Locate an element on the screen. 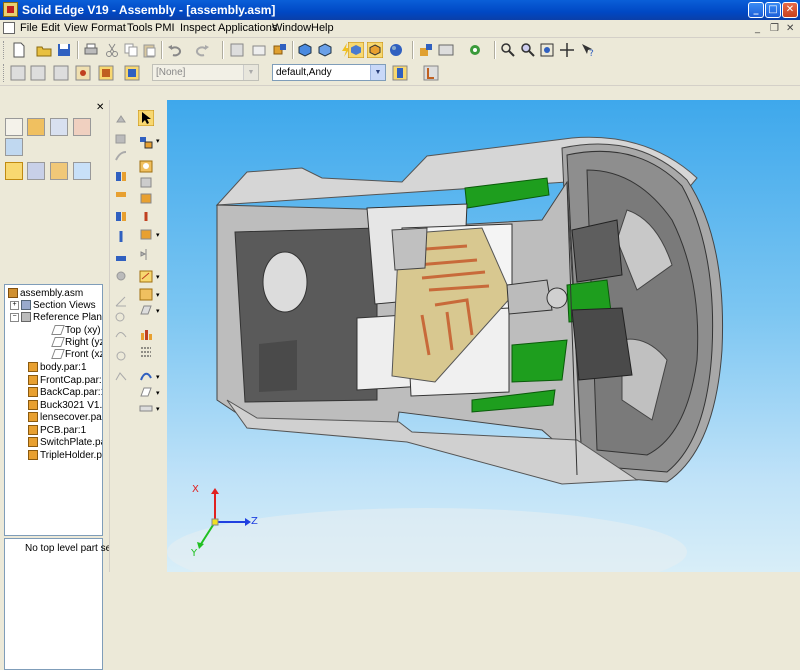  sketch-icon is located at coordinates (146, 276).